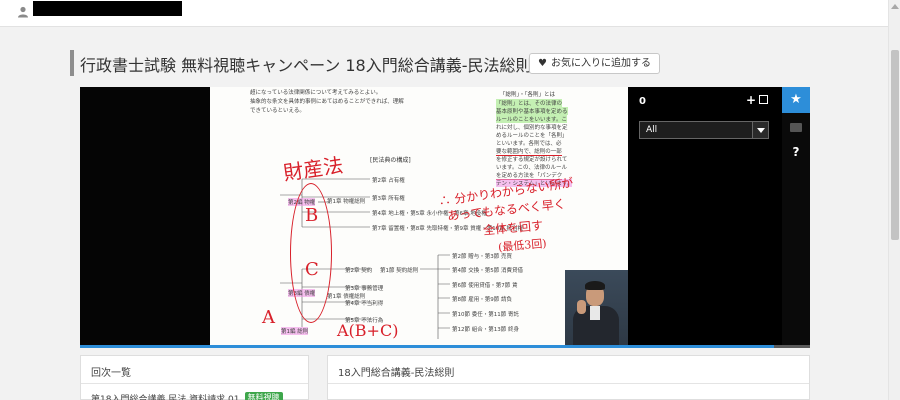  I want to click on heart-icon: ♥, so click(542, 63).